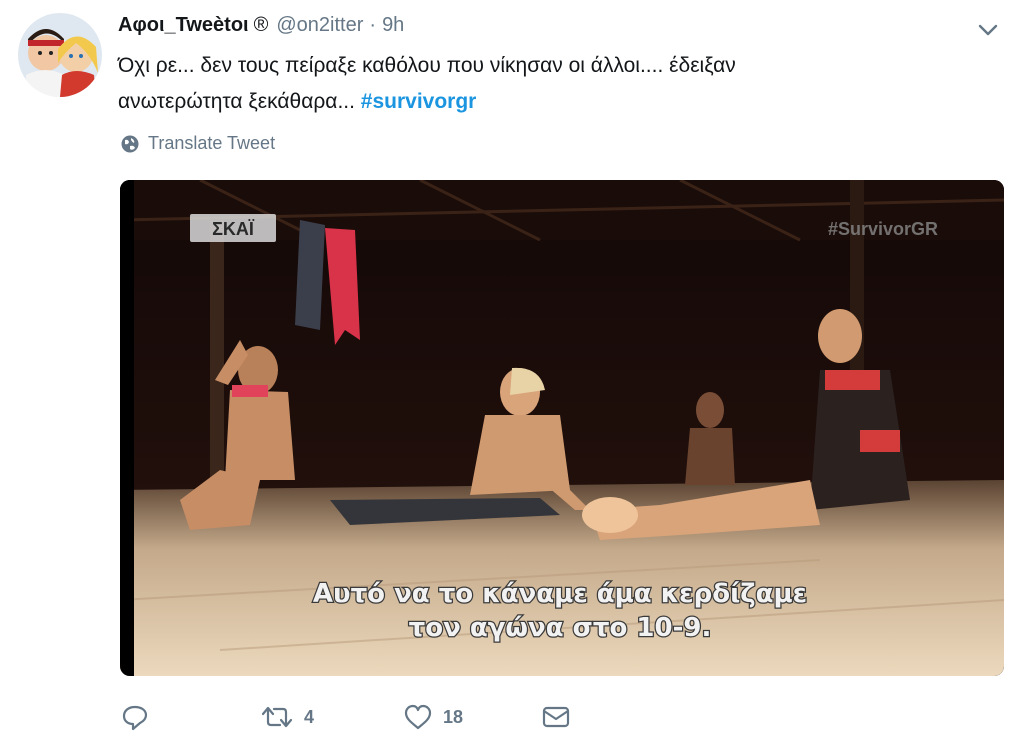 This screenshot has width=1024, height=741. What do you see at coordinates (988, 30) in the screenshot?
I see `chevron-down-icon` at bounding box center [988, 30].